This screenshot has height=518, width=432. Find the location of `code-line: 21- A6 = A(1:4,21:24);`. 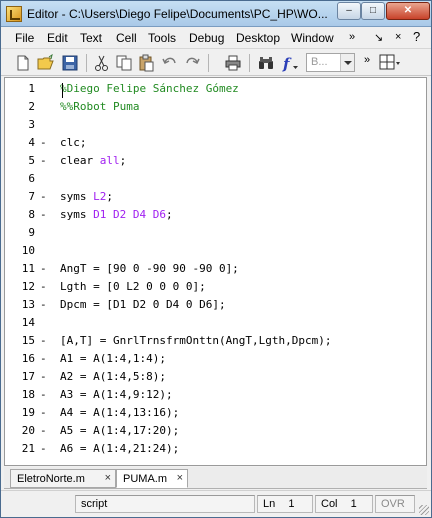

code-line: 21- A6 = A(1:4,21:24); is located at coordinates (215, 449).